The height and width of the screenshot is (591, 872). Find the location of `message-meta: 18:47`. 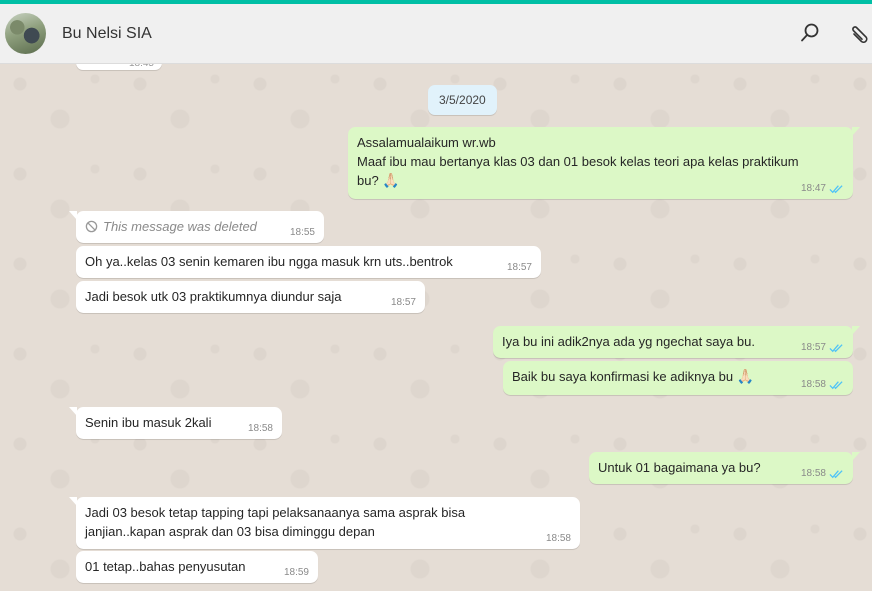

message-meta: 18:47 is located at coordinates (822, 189).